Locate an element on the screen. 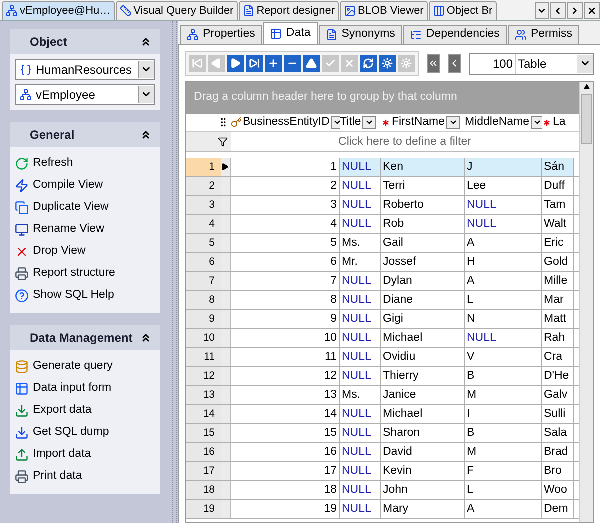 This screenshot has width=600, height=523. last-icon is located at coordinates (254, 63).